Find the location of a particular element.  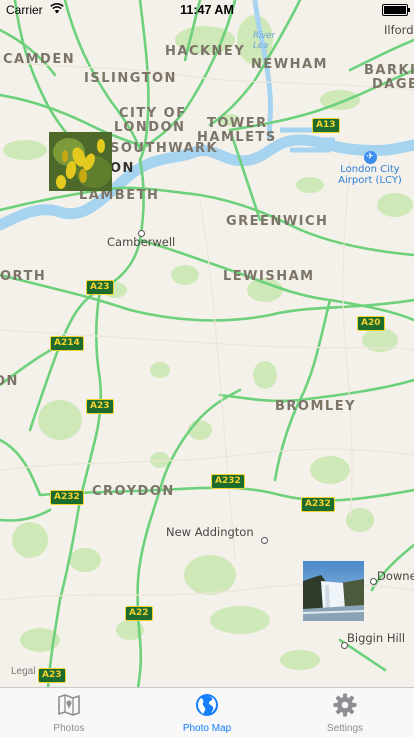

status-bar: Carrier 11:47 AM is located at coordinates (207, 10).